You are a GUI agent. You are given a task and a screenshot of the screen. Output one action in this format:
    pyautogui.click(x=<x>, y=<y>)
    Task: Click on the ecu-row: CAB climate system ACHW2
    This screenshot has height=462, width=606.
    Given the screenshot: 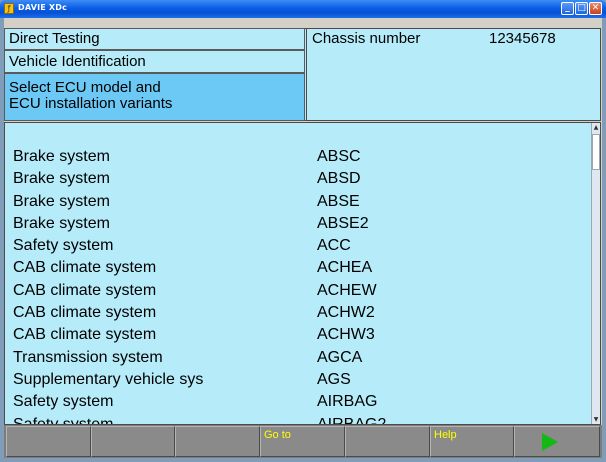 What is the action you would take?
    pyautogui.click(x=299, y=314)
    